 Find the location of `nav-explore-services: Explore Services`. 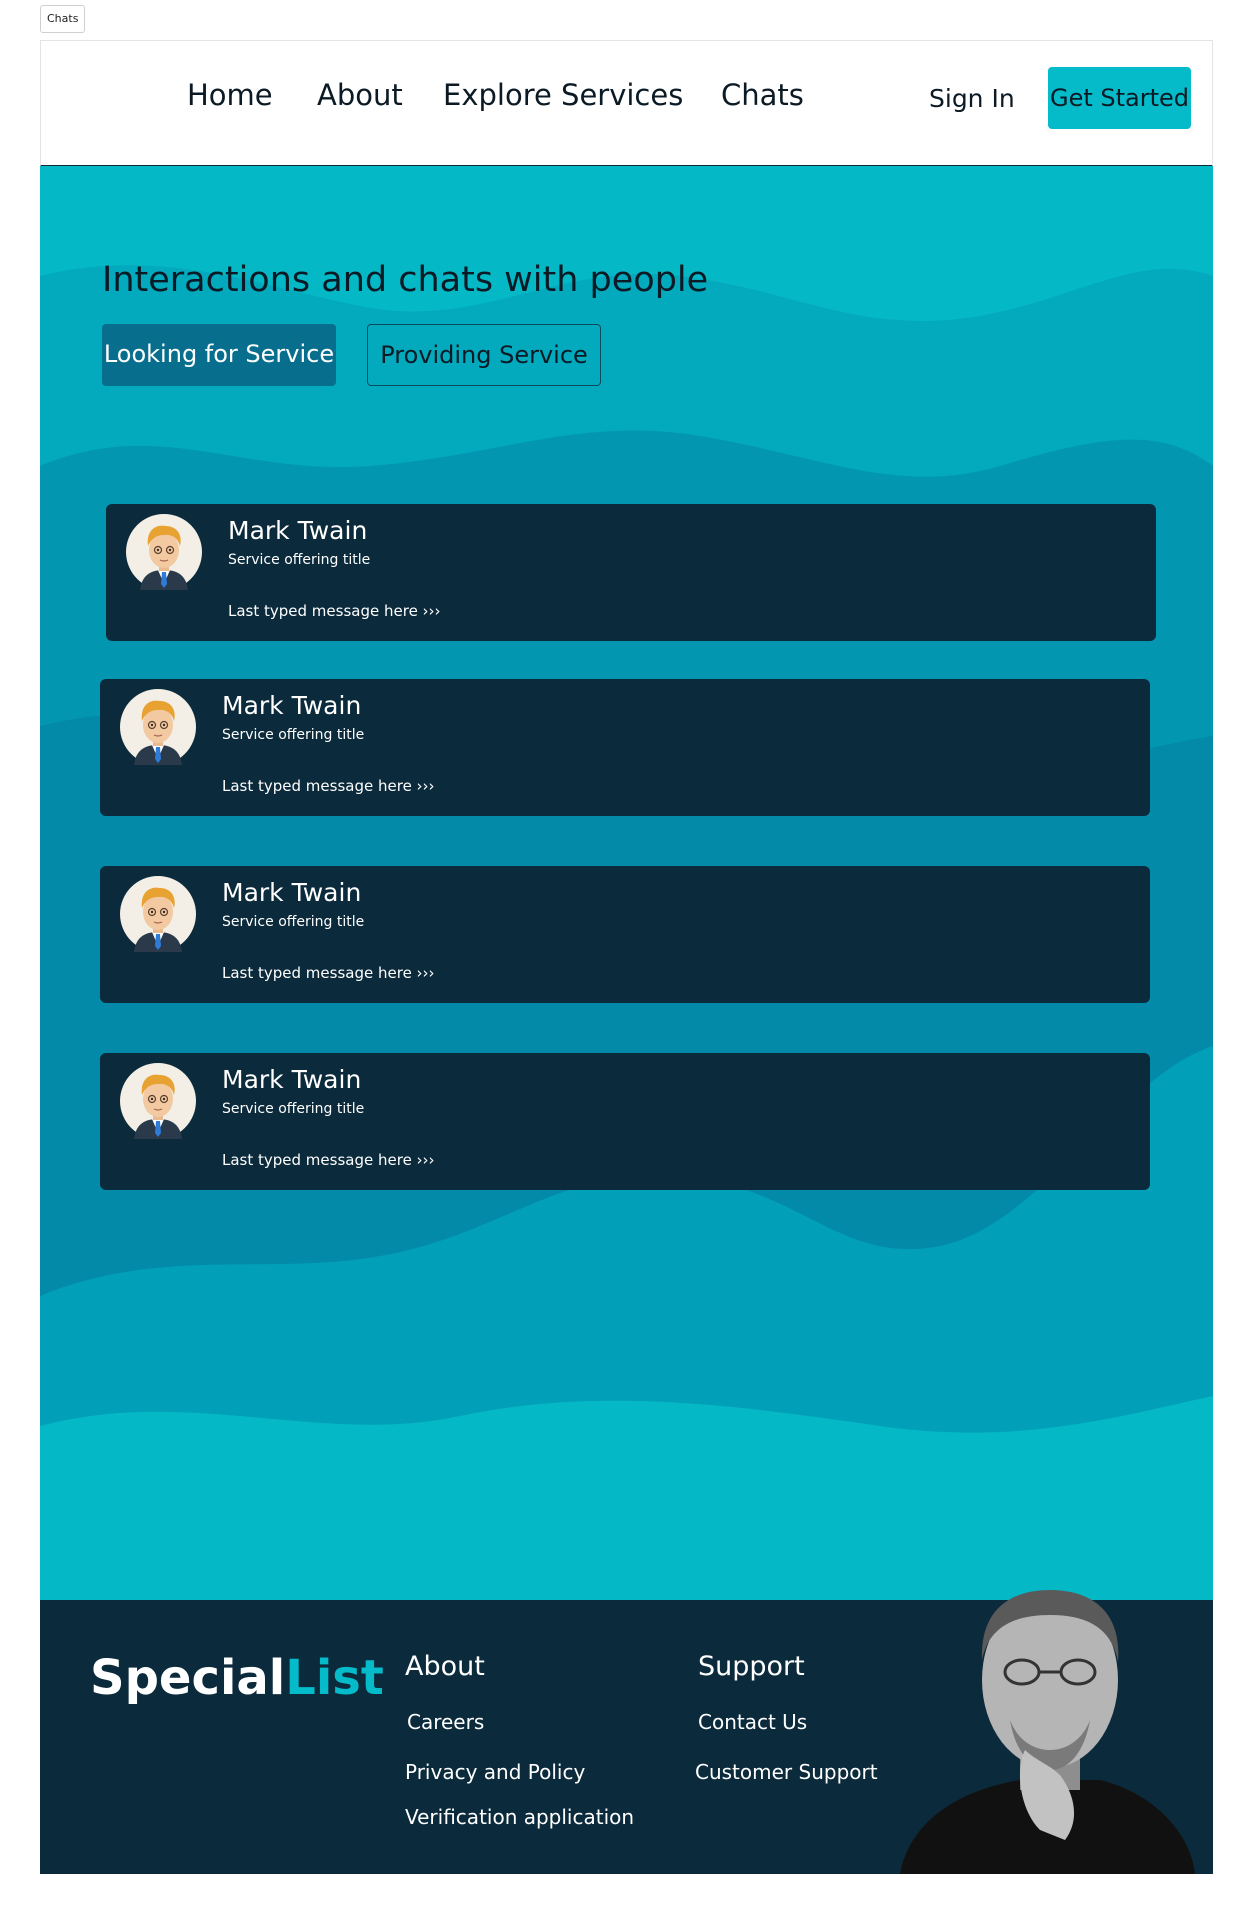

nav-explore-services: Explore Services is located at coordinates (563, 95).